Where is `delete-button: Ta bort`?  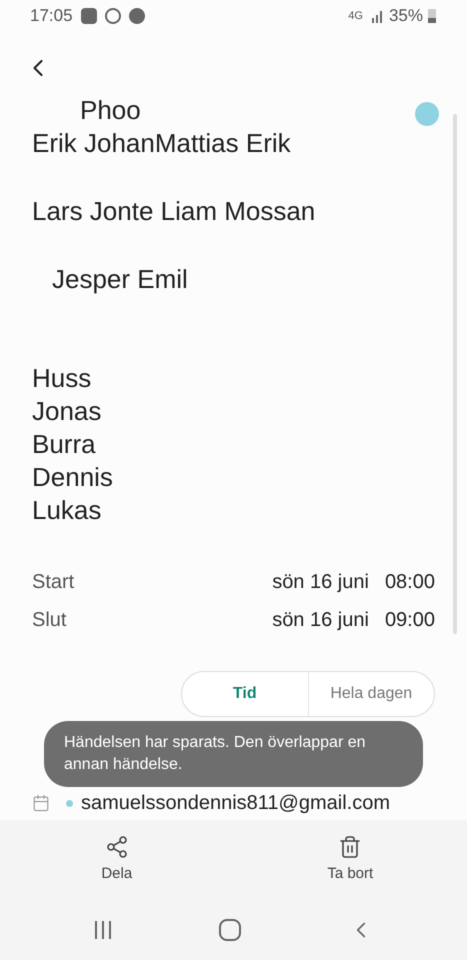
delete-button: Ta bort is located at coordinates (350, 860).